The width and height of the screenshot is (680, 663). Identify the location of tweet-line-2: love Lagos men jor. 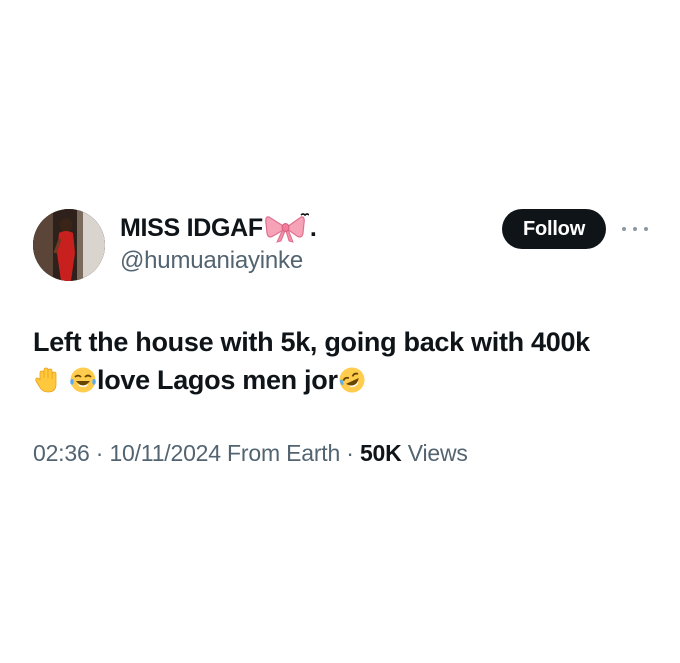
(348, 380).